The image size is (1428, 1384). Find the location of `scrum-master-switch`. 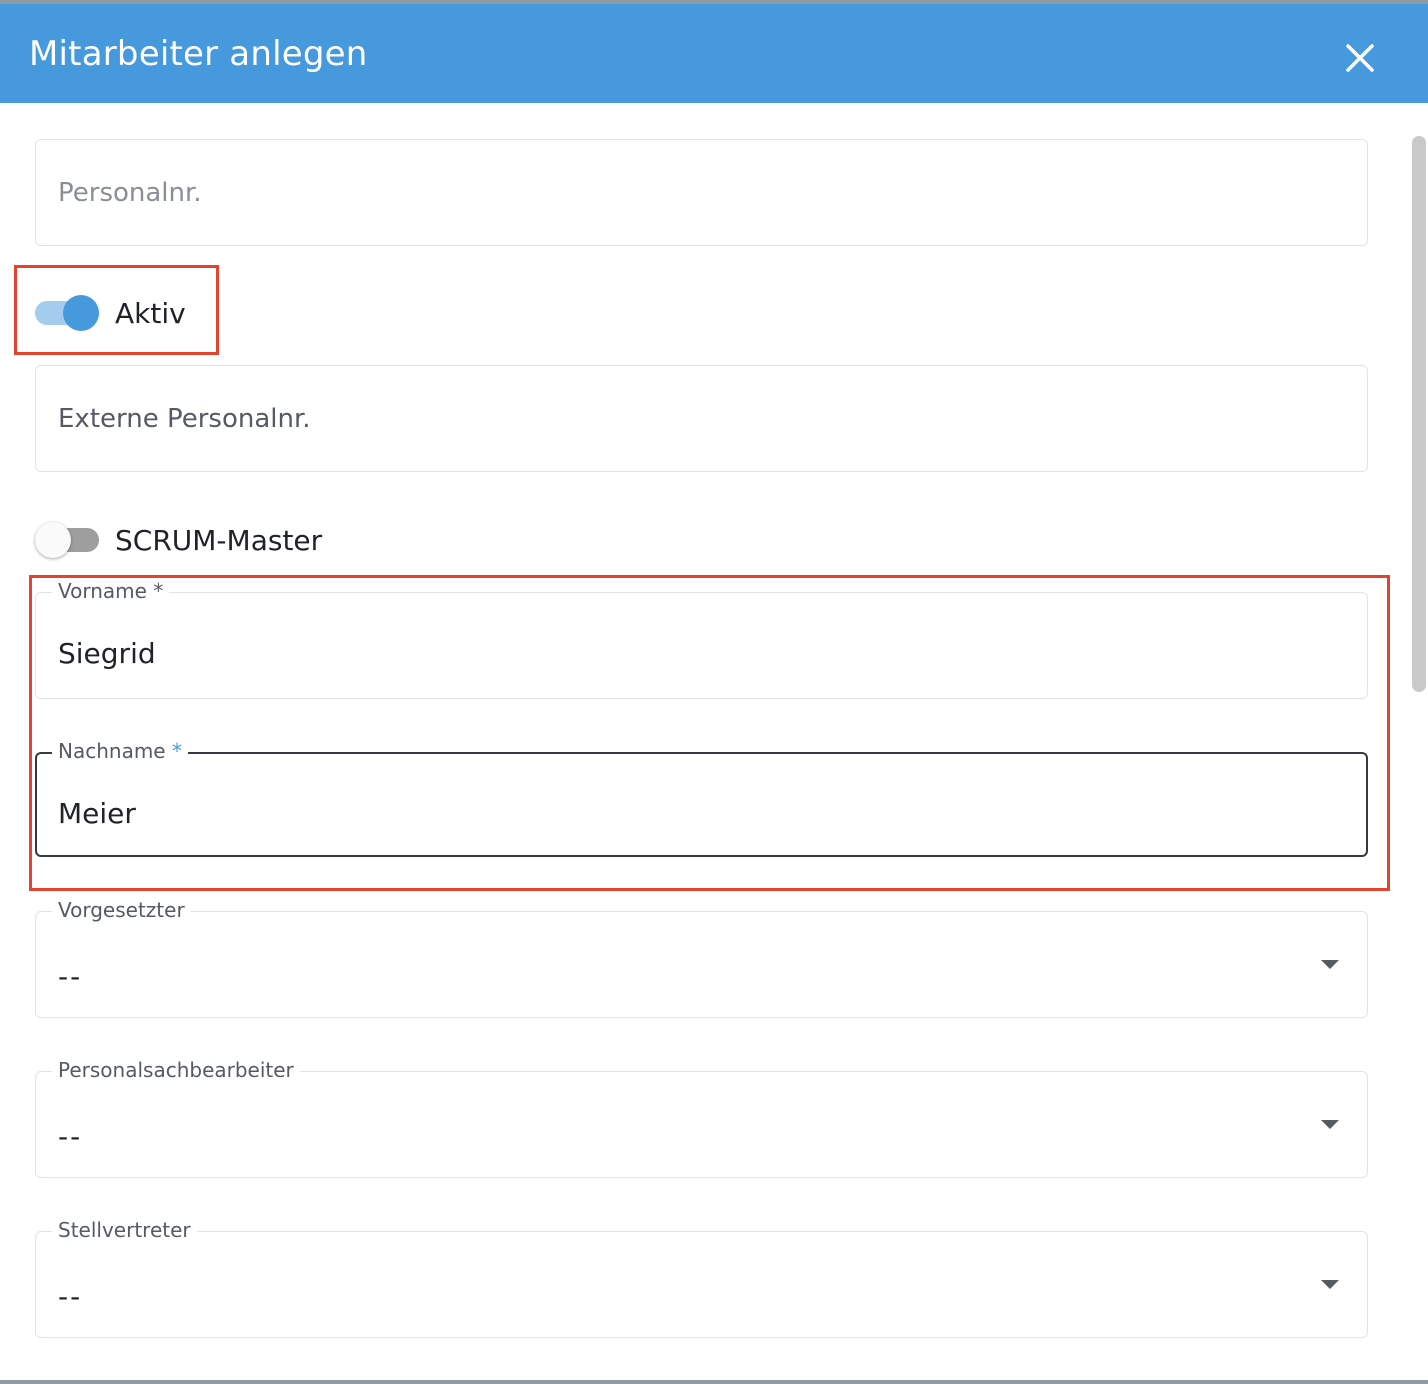

scrum-master-switch is located at coordinates (68, 540).